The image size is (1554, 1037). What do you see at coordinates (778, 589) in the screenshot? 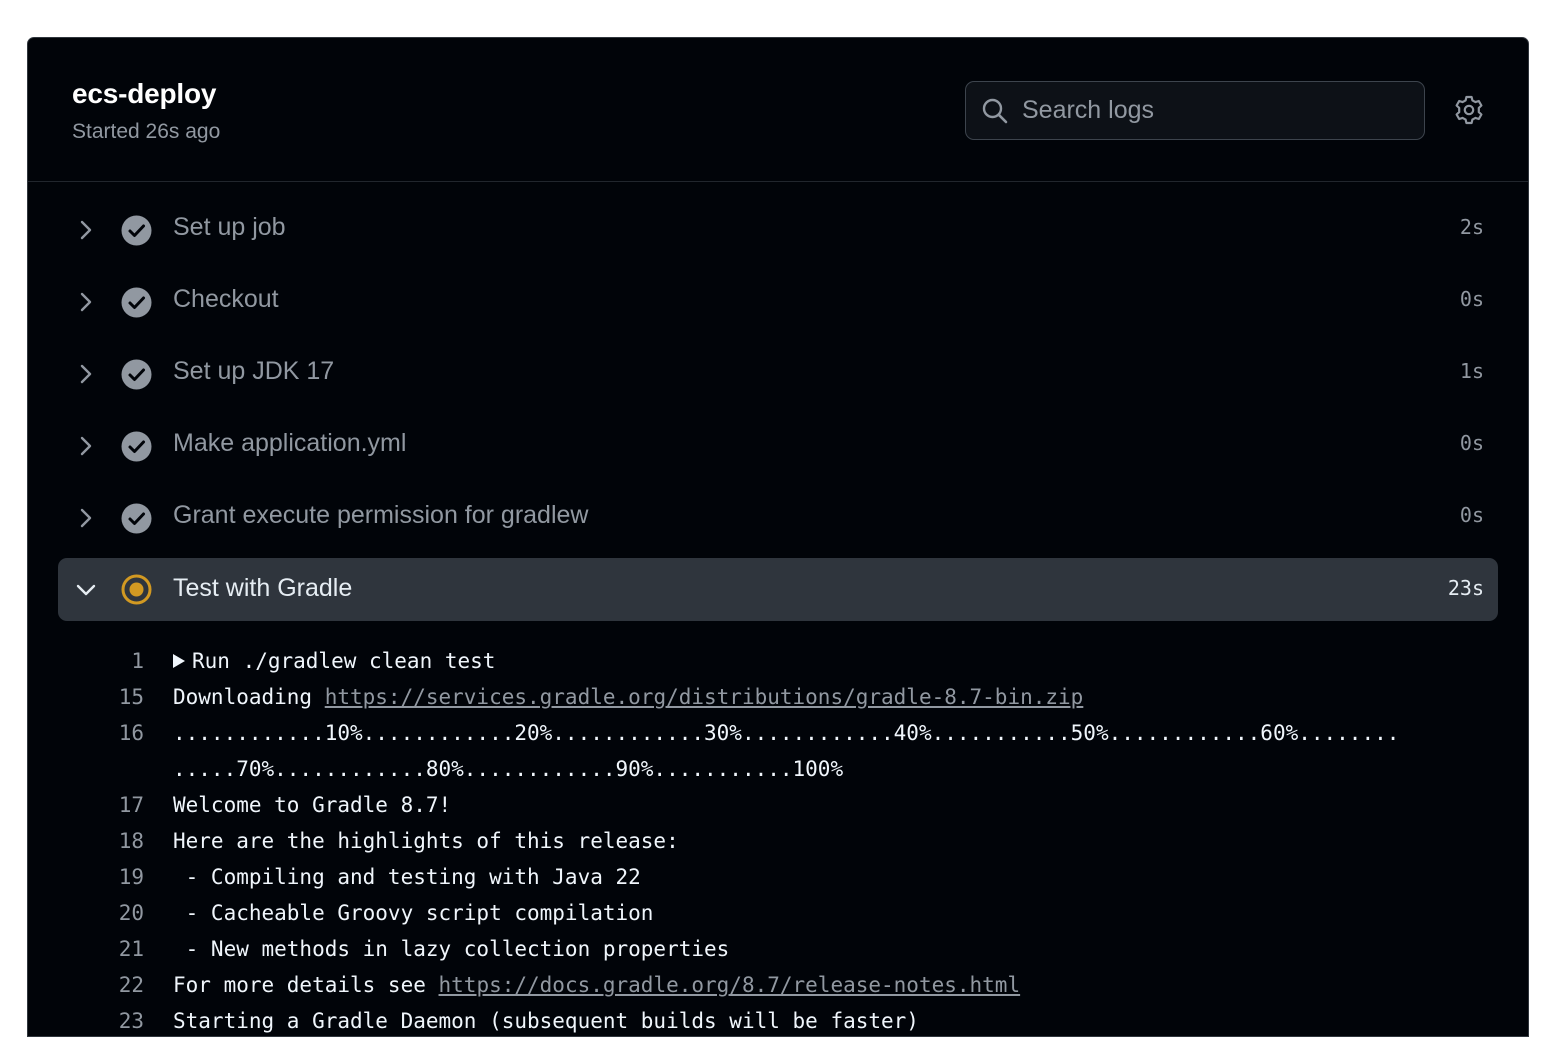
I see `step-row: Test with Gradle 23s` at bounding box center [778, 589].